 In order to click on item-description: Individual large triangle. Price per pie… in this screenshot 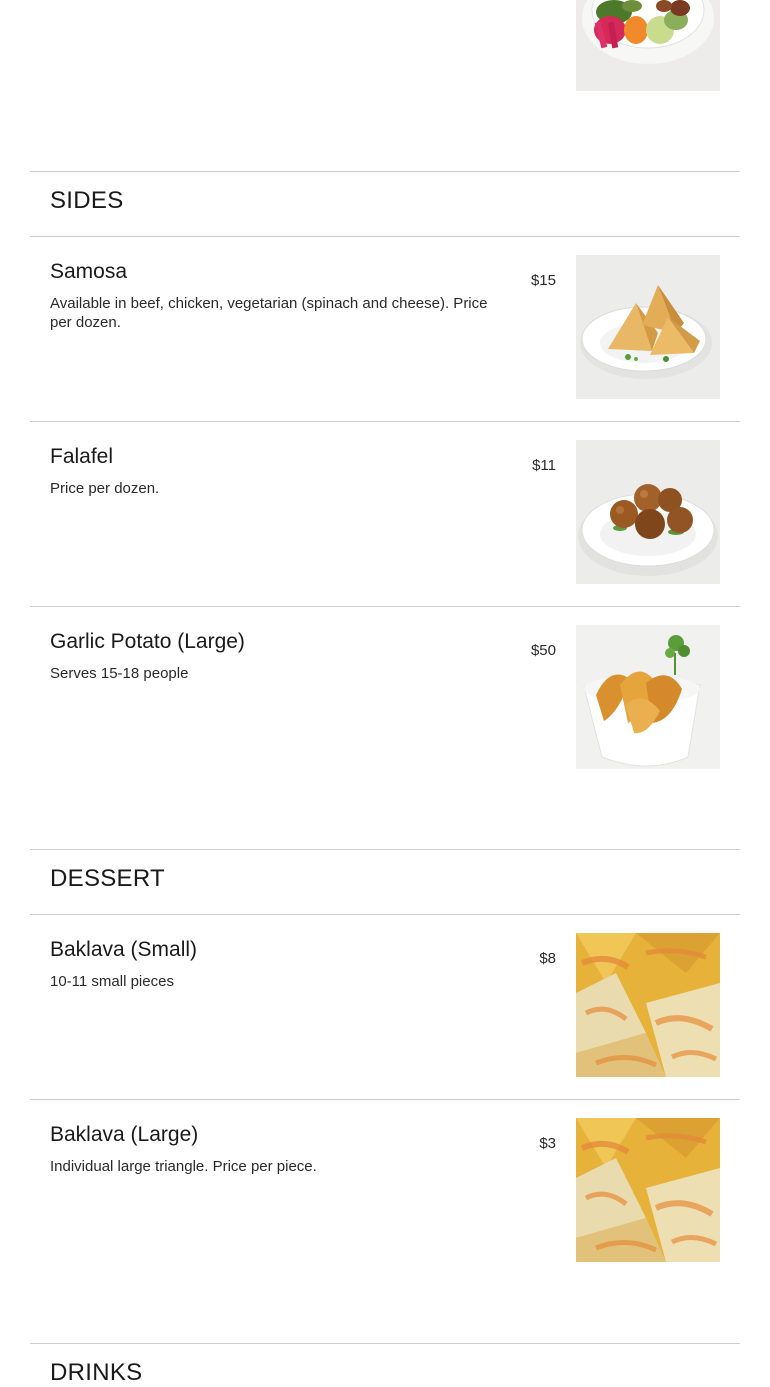, I will do `click(183, 1166)`.